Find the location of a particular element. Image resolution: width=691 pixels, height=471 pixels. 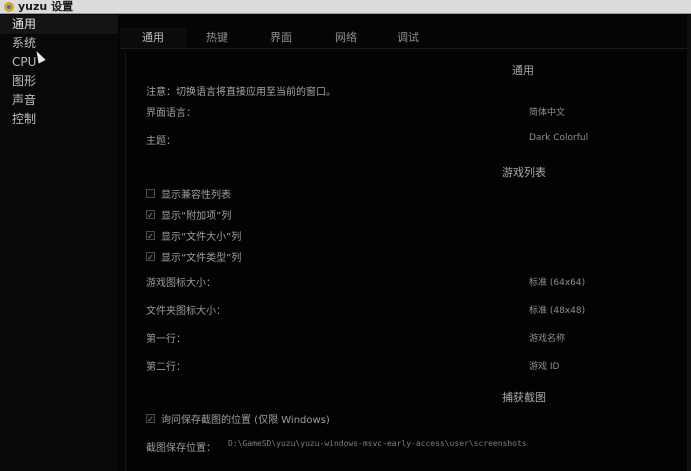

settings-tab-bar: 通用 热键 界面 网络 调试 is located at coordinates (405, 38).